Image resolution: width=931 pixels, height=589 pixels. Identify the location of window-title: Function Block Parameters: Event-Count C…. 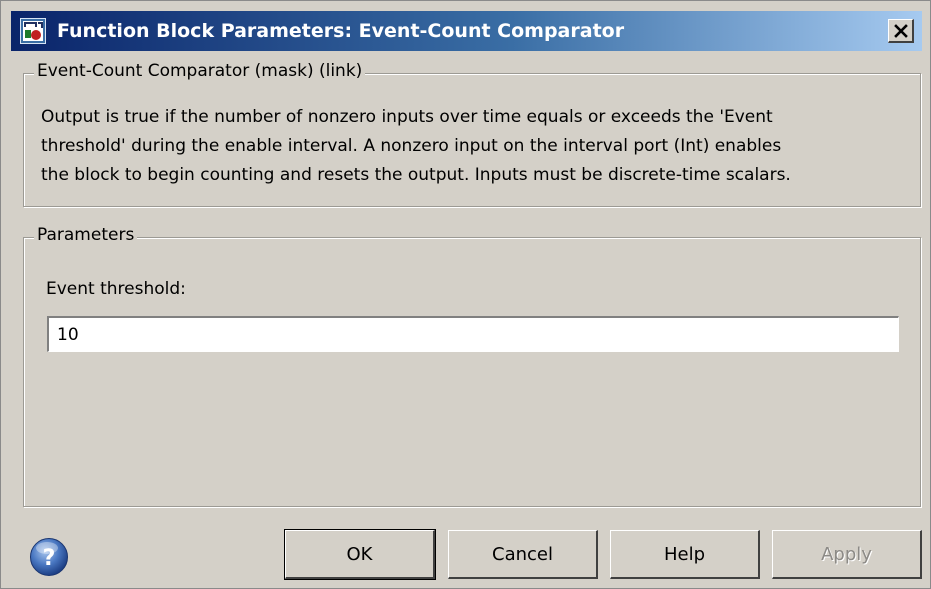
(341, 31).